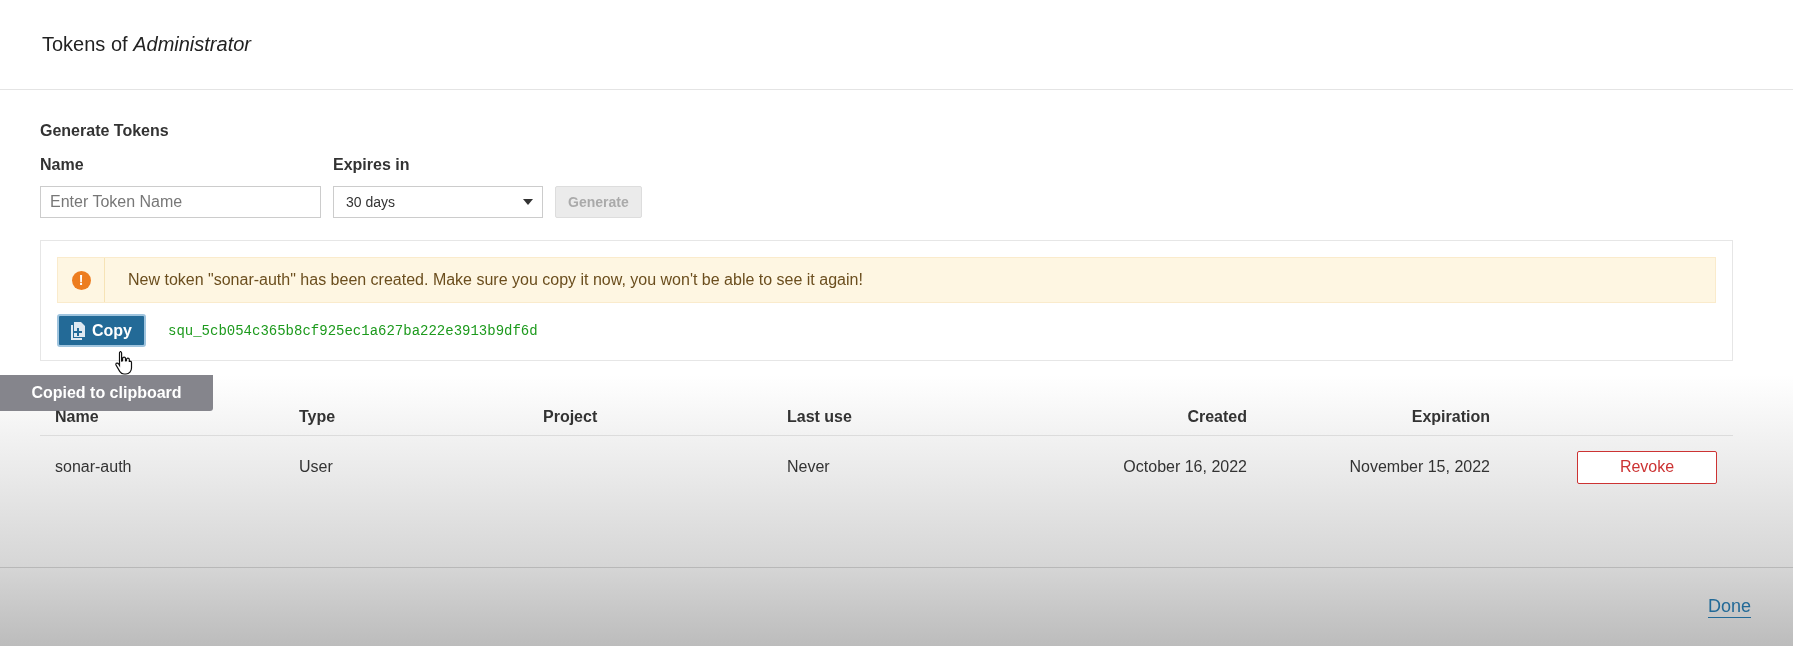 The image size is (1793, 646). Describe the element at coordinates (1647, 467) in the screenshot. I see `revoke-button: Revoke` at that location.